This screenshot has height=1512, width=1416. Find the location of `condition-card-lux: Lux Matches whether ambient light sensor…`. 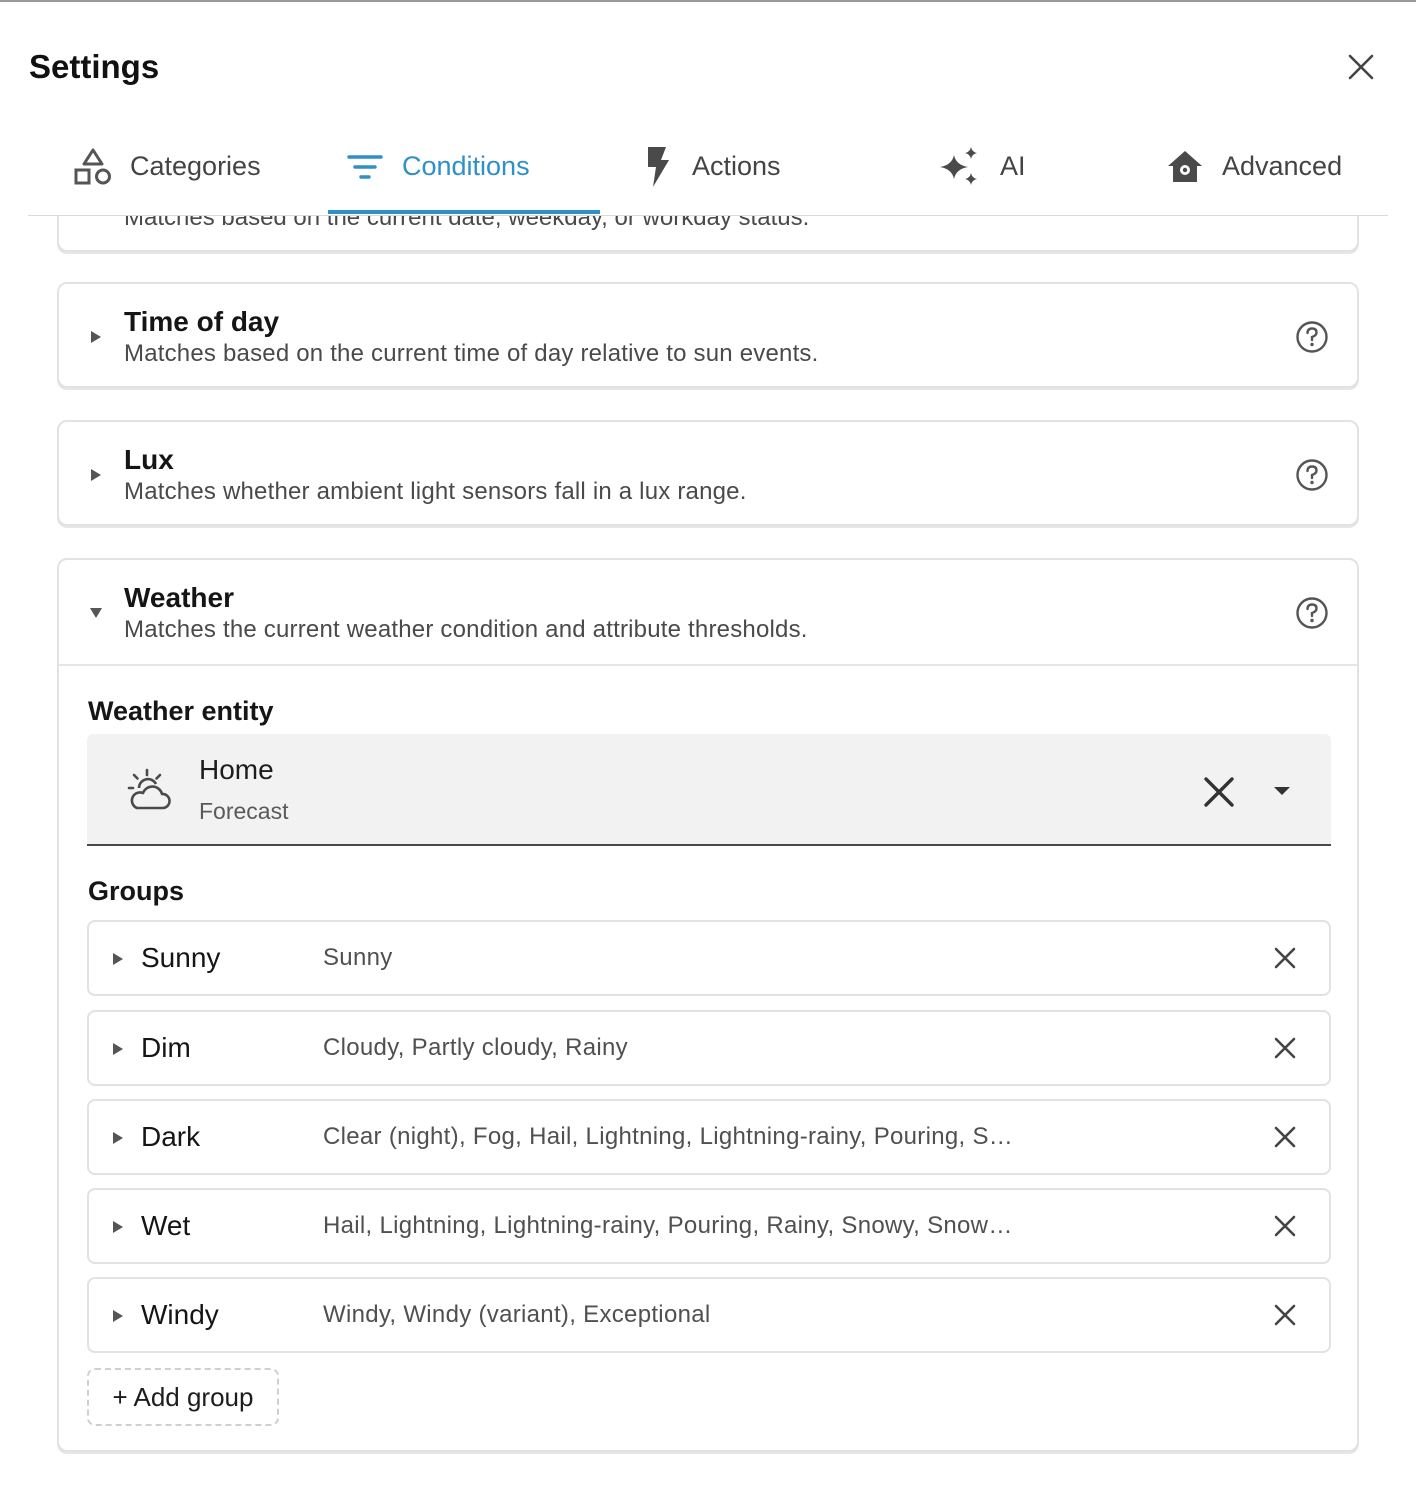

condition-card-lux: Lux Matches whether ambient light sensor… is located at coordinates (708, 473).